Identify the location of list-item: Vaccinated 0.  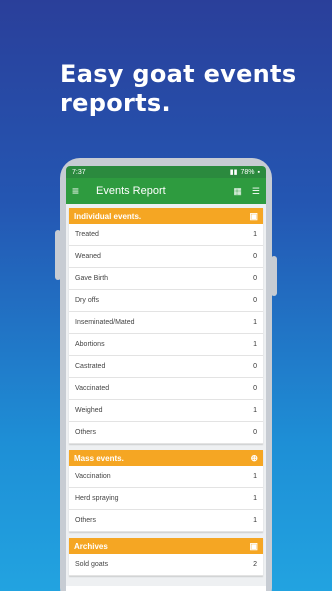
(166, 389).